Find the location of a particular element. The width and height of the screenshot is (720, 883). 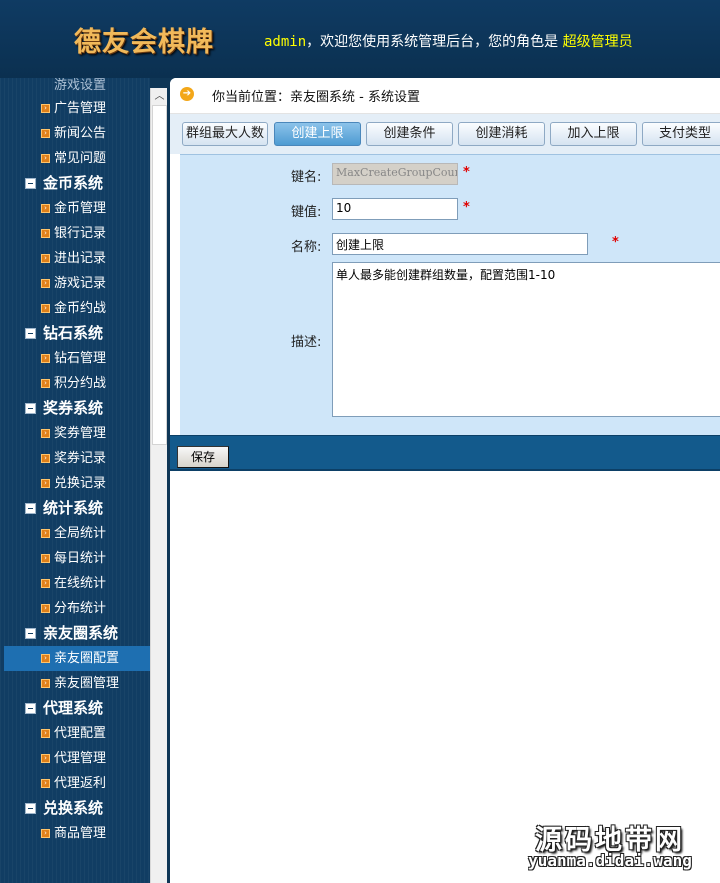

sidebar-item: › 代理配置 is located at coordinates (77, 733).